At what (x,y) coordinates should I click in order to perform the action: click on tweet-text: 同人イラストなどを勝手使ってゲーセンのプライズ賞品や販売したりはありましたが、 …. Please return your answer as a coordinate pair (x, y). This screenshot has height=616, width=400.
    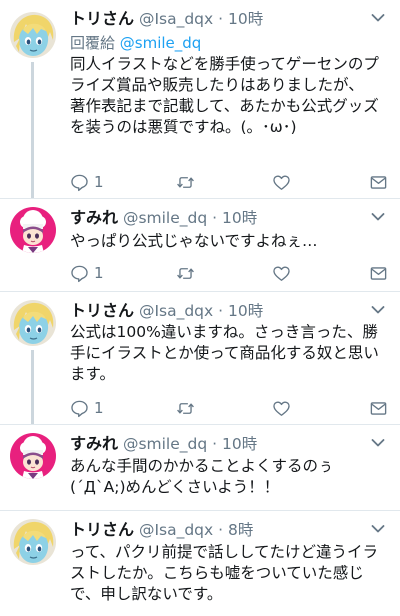
    Looking at the image, I should click on (224, 95).